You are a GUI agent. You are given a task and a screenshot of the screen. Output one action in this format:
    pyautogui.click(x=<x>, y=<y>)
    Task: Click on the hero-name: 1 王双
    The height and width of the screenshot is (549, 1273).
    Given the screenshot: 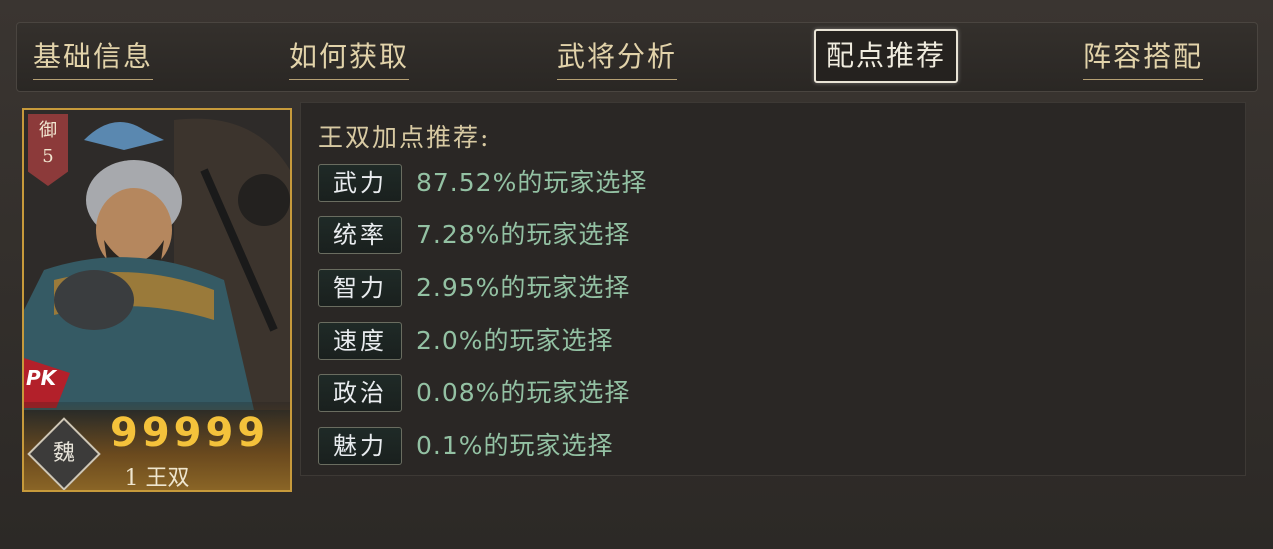 What is the action you would take?
    pyautogui.click(x=157, y=478)
    